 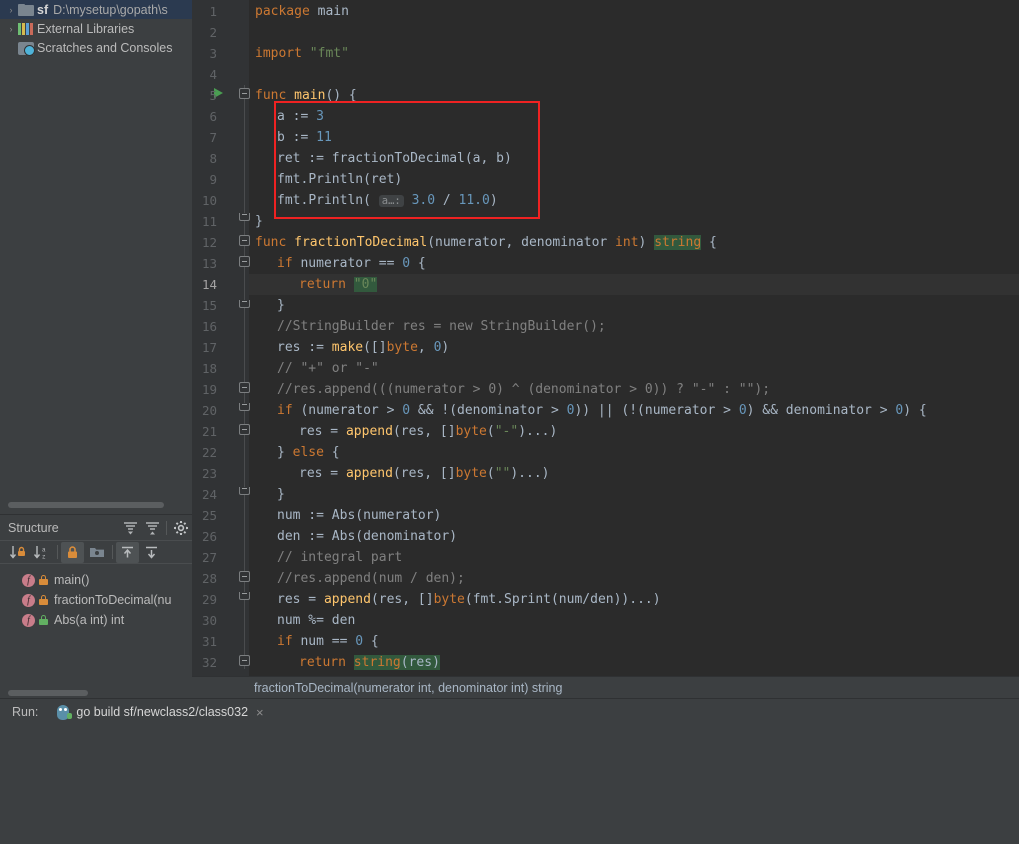 I want to click on tree-item-scratches: Scratches and Consoles, so click(x=96, y=47).